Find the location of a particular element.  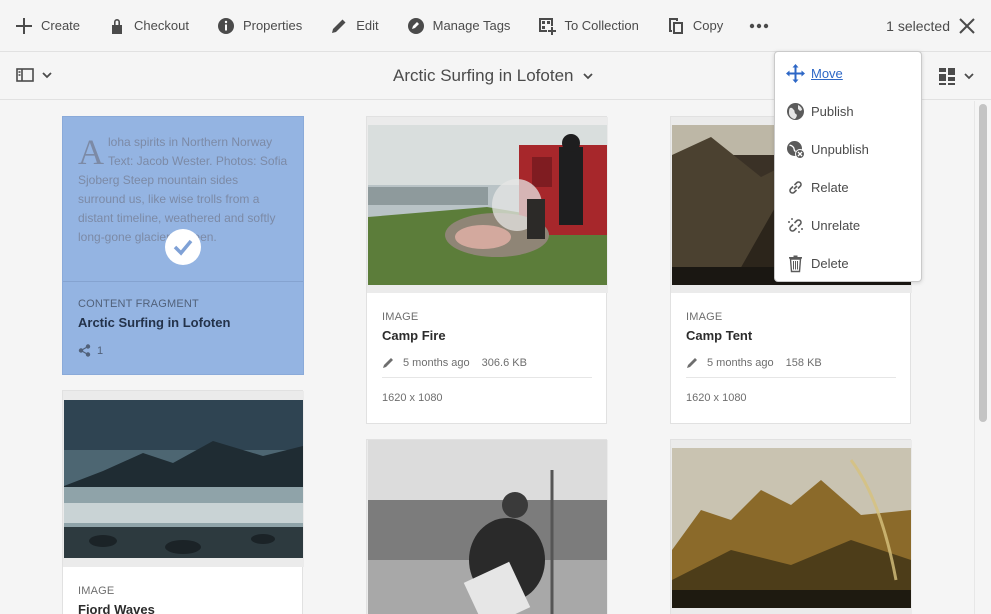

properties-button: Properties is located at coordinates (259, 26).